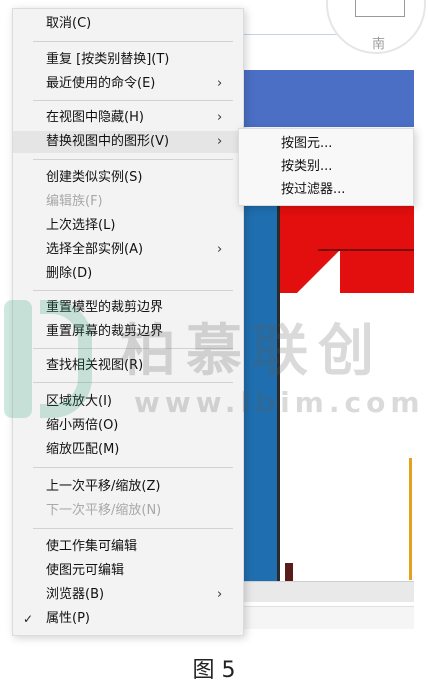  What do you see at coordinates (347, 437) in the screenshot?
I see `white-panel` at bounding box center [347, 437].